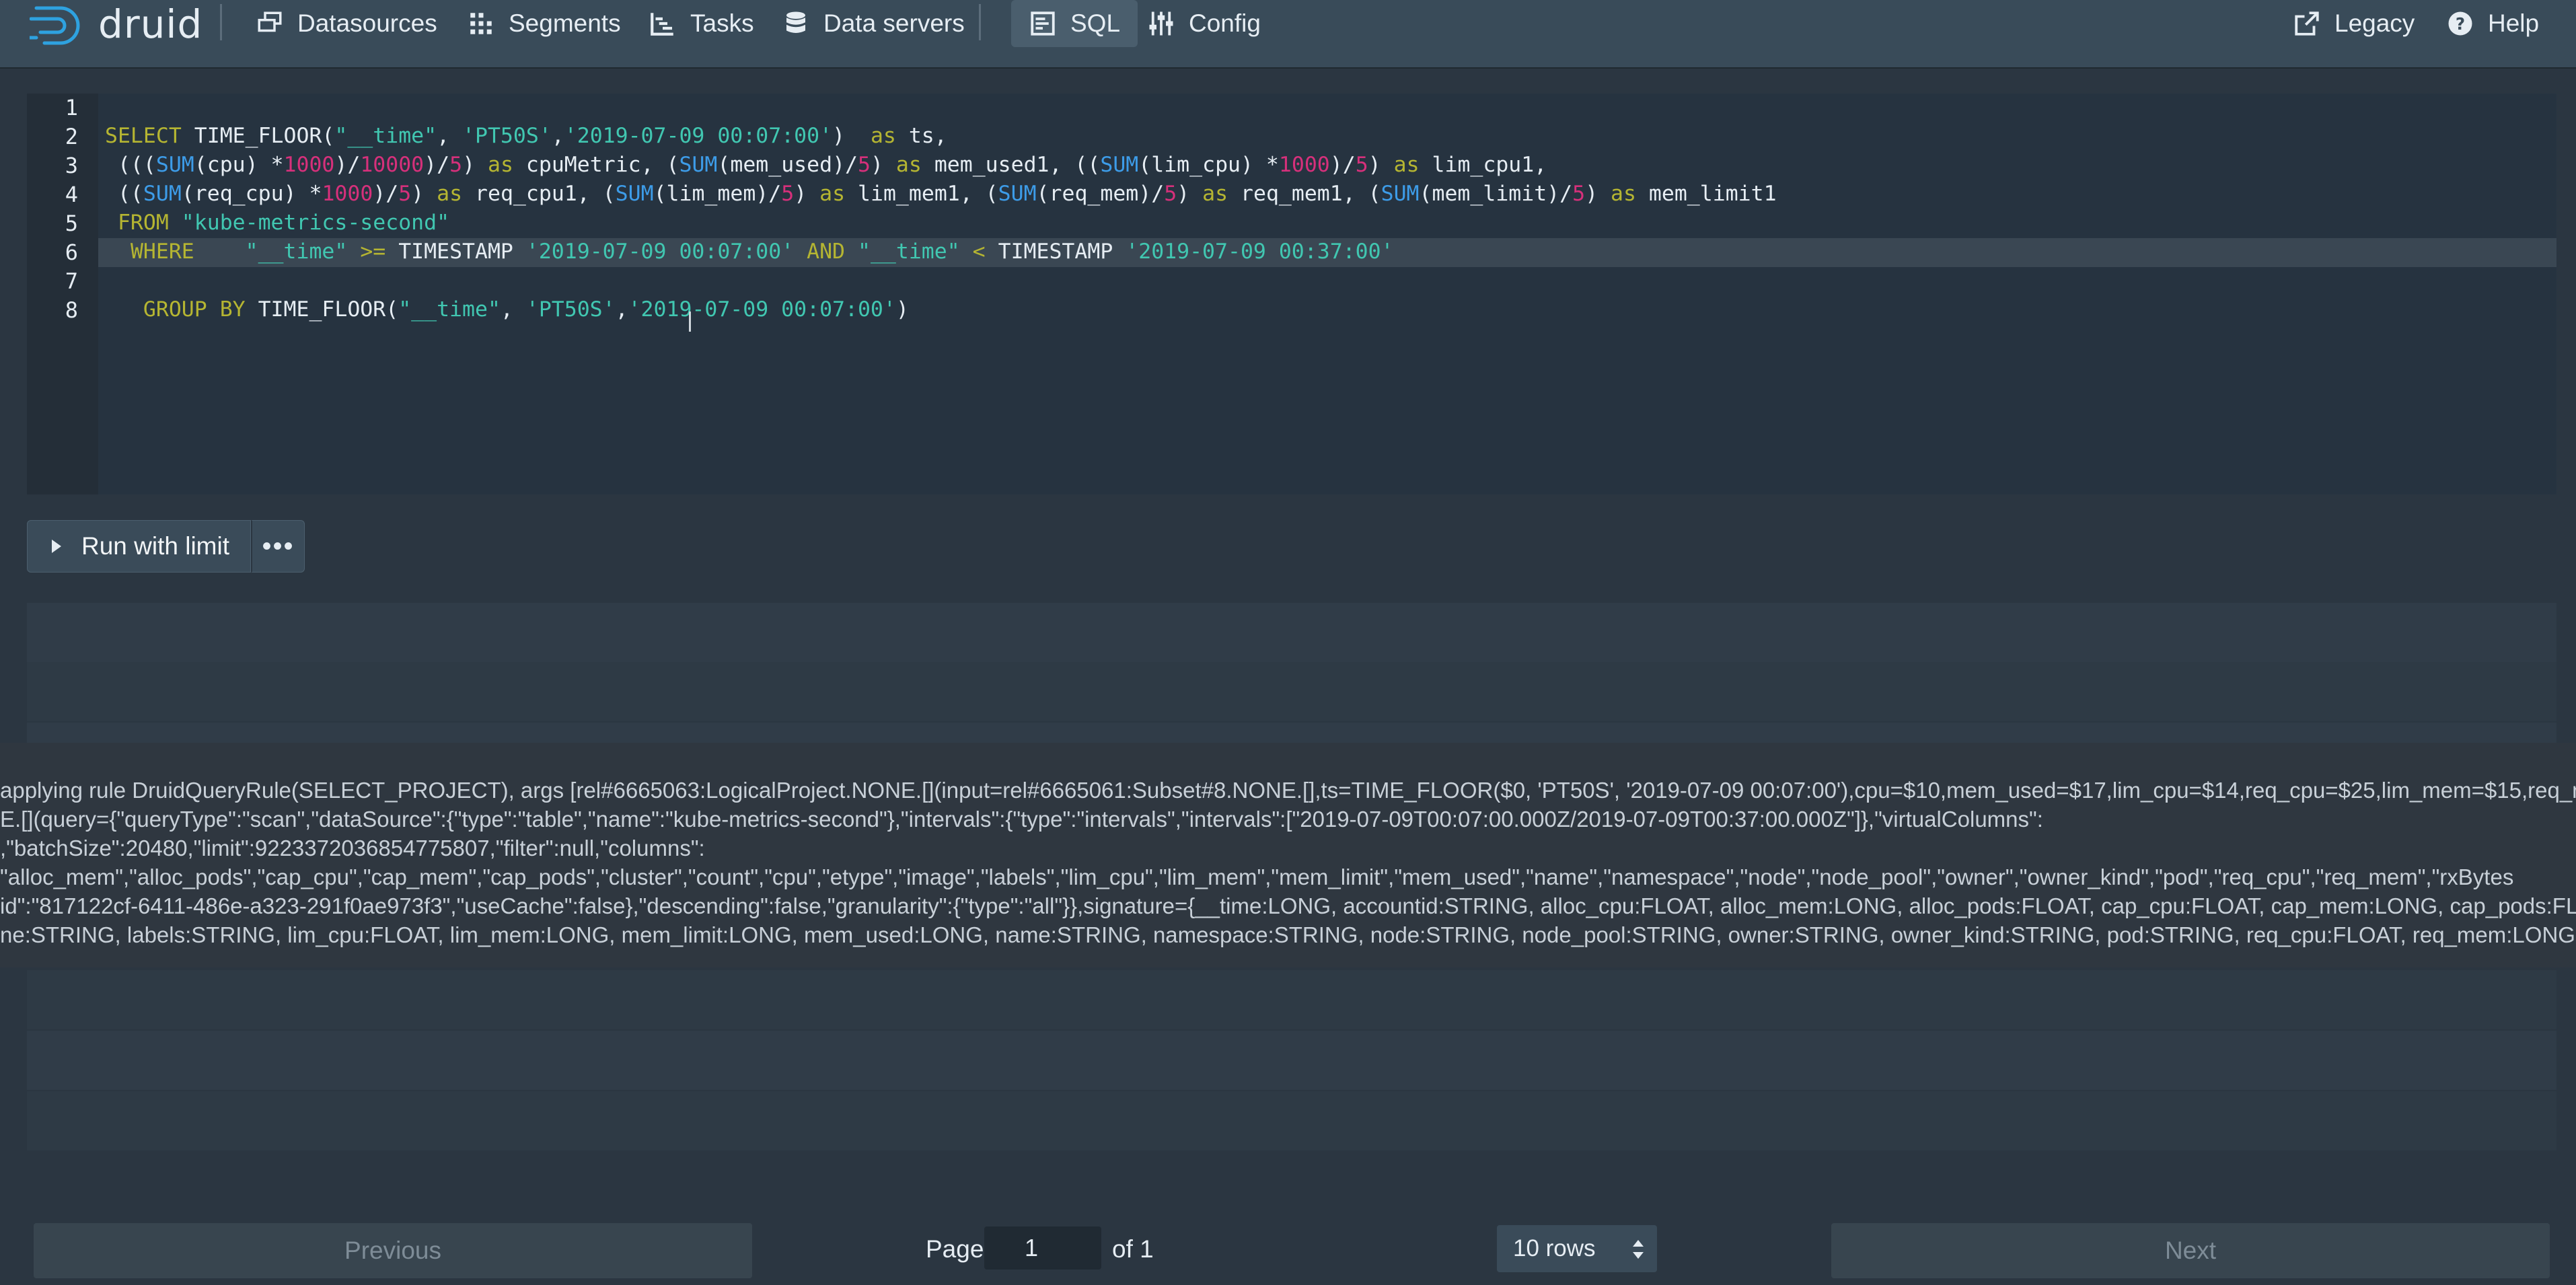 The height and width of the screenshot is (1285, 2576). I want to click on line-number: 6, so click(71, 252).